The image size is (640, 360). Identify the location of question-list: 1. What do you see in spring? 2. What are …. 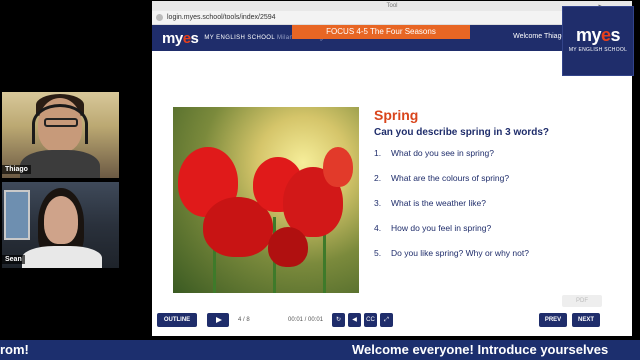
(499, 203).